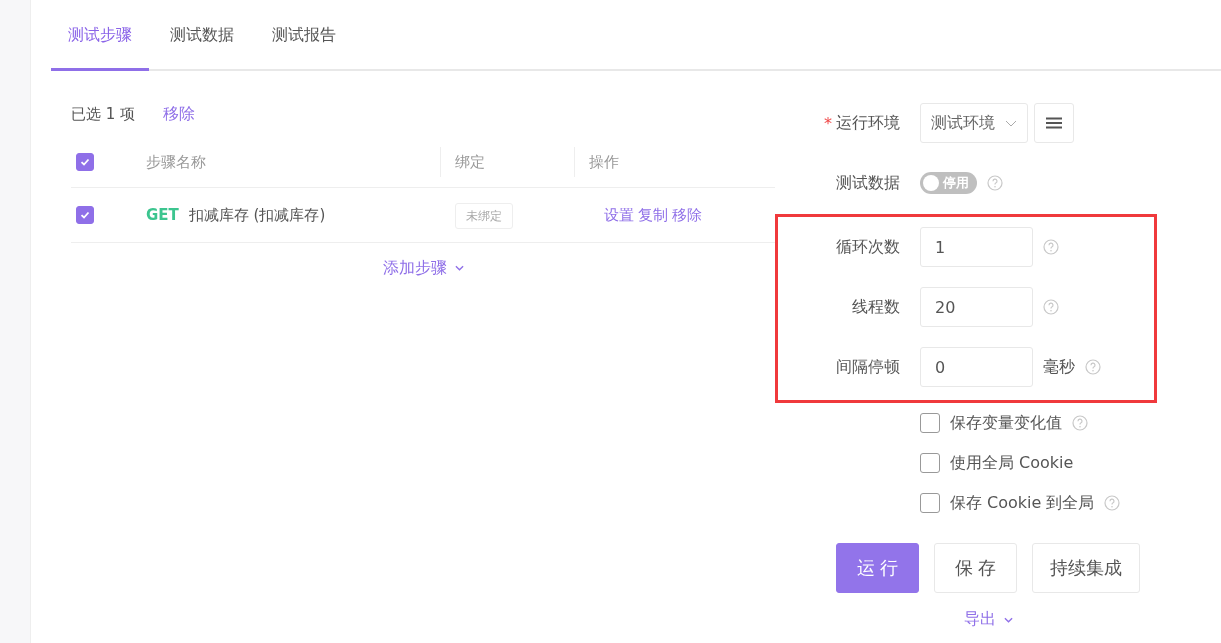 Image resolution: width=1221 pixels, height=643 pixels. What do you see at coordinates (162, 215) in the screenshot?
I see `http-method: GET` at bounding box center [162, 215].